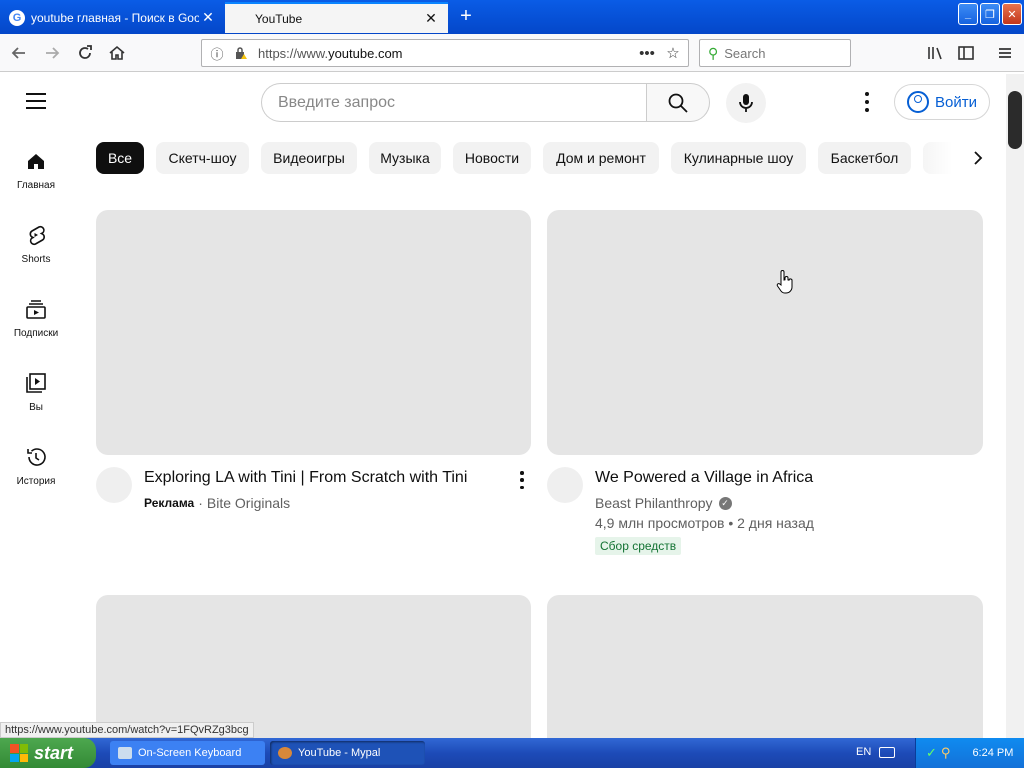  Describe the element at coordinates (704, 478) in the screenshot. I see `video-title: We Powered a Village in Africa` at that location.